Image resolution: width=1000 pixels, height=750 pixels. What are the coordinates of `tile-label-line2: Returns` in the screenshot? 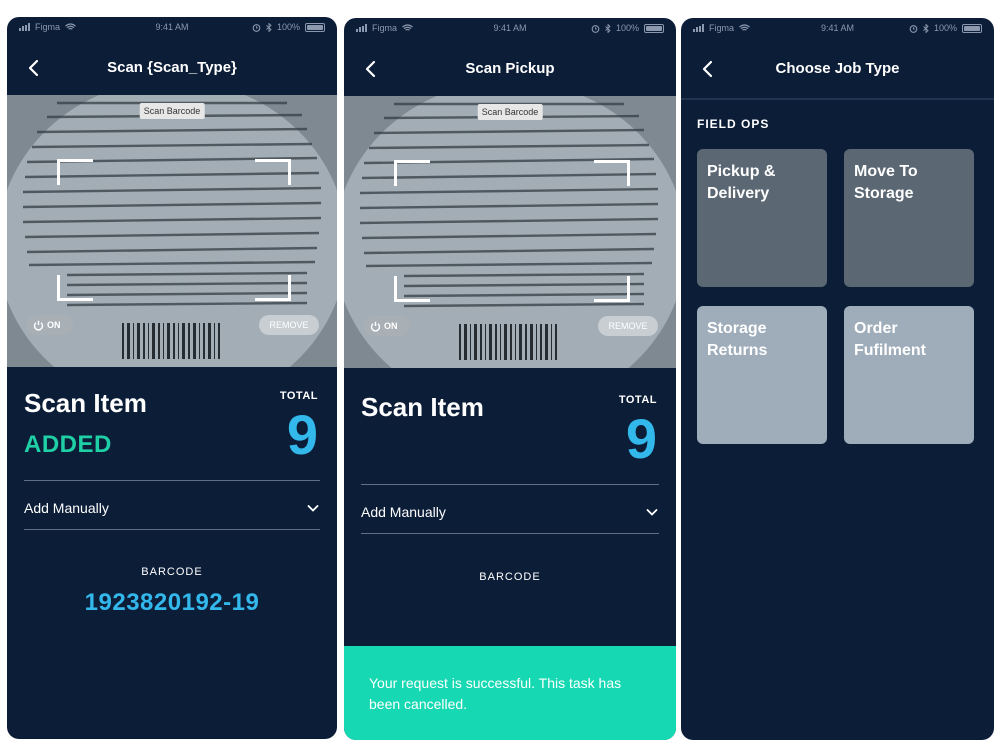 It's located at (737, 350).